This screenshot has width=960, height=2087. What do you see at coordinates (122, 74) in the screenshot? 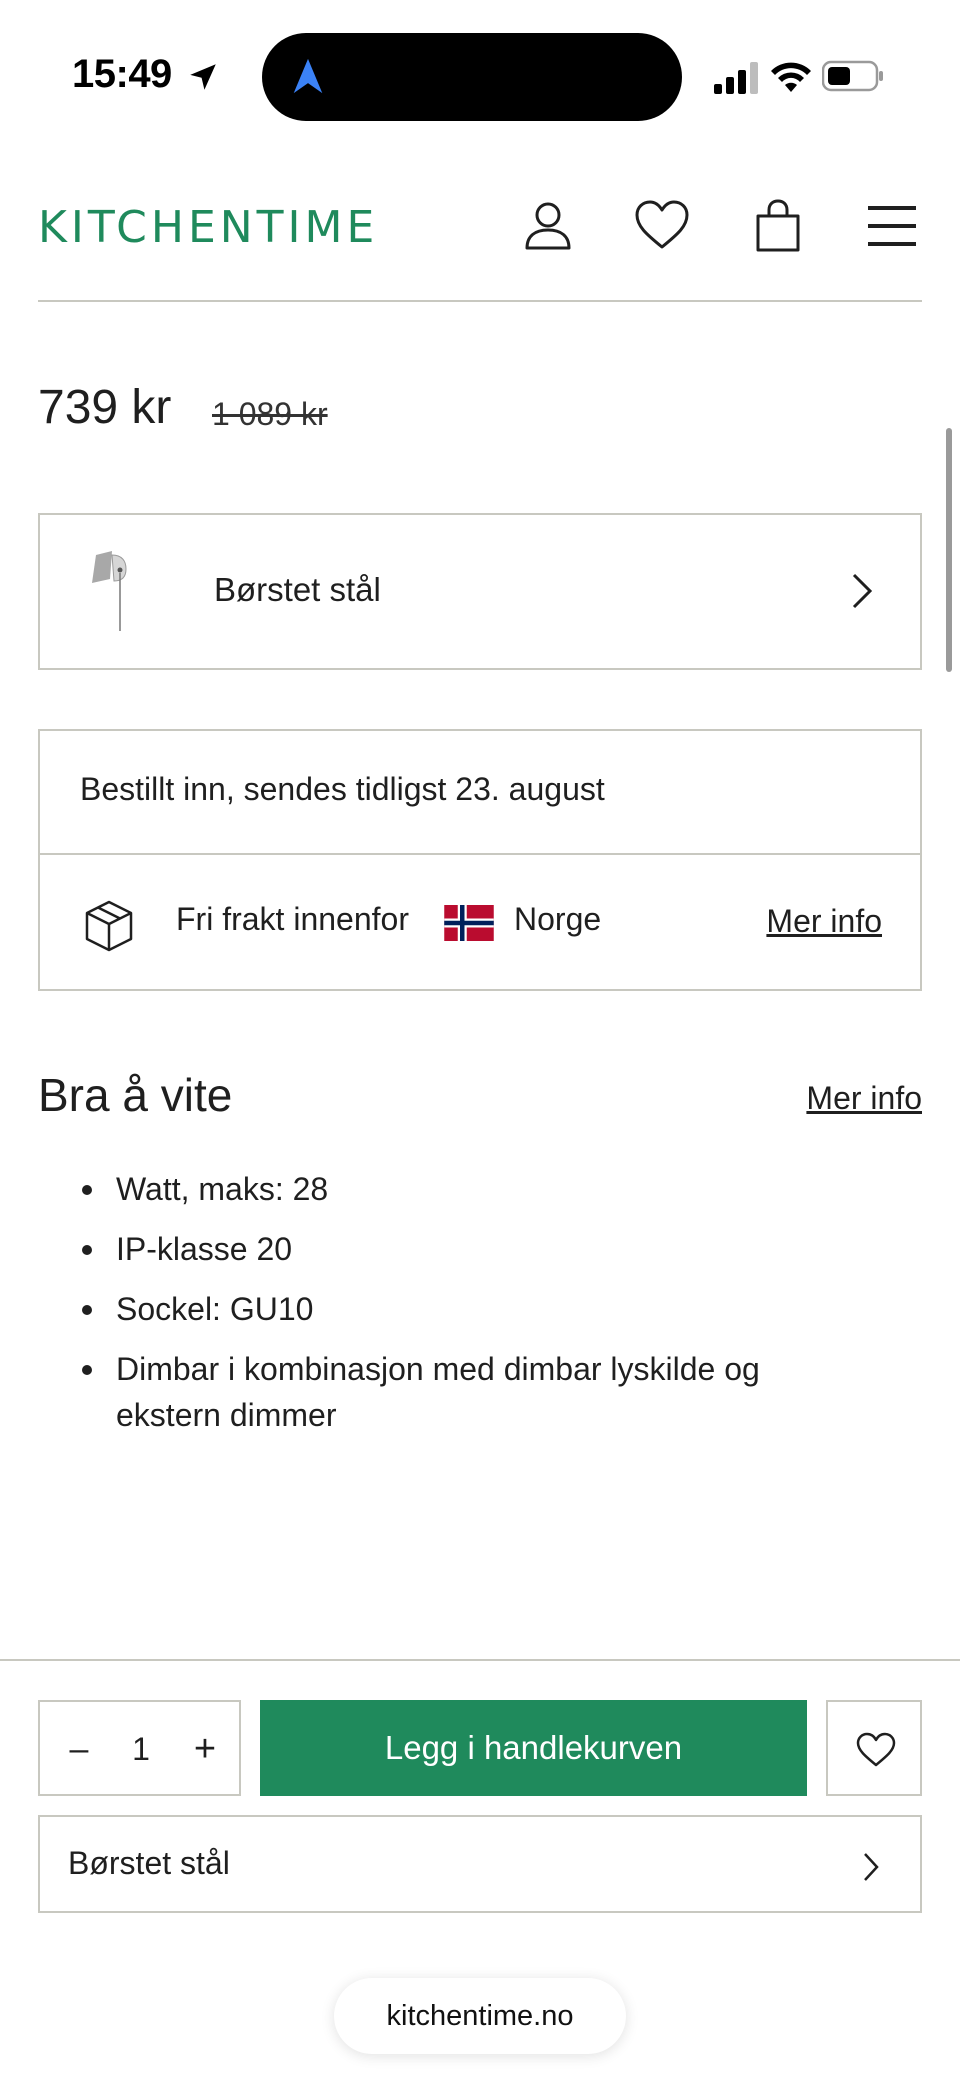
I see `status-time: 15:49` at bounding box center [122, 74].